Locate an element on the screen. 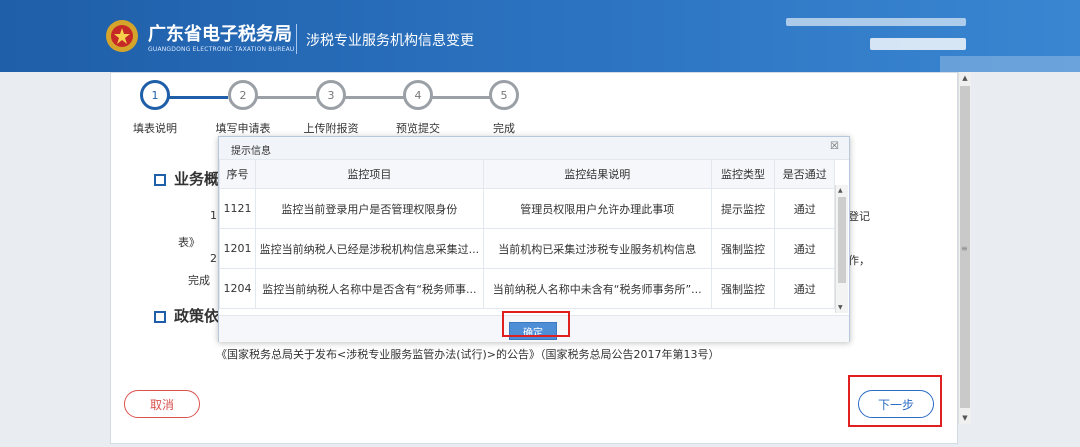 The height and width of the screenshot is (447, 1080). body-text-fragment: 登记 is located at coordinates (859, 216).